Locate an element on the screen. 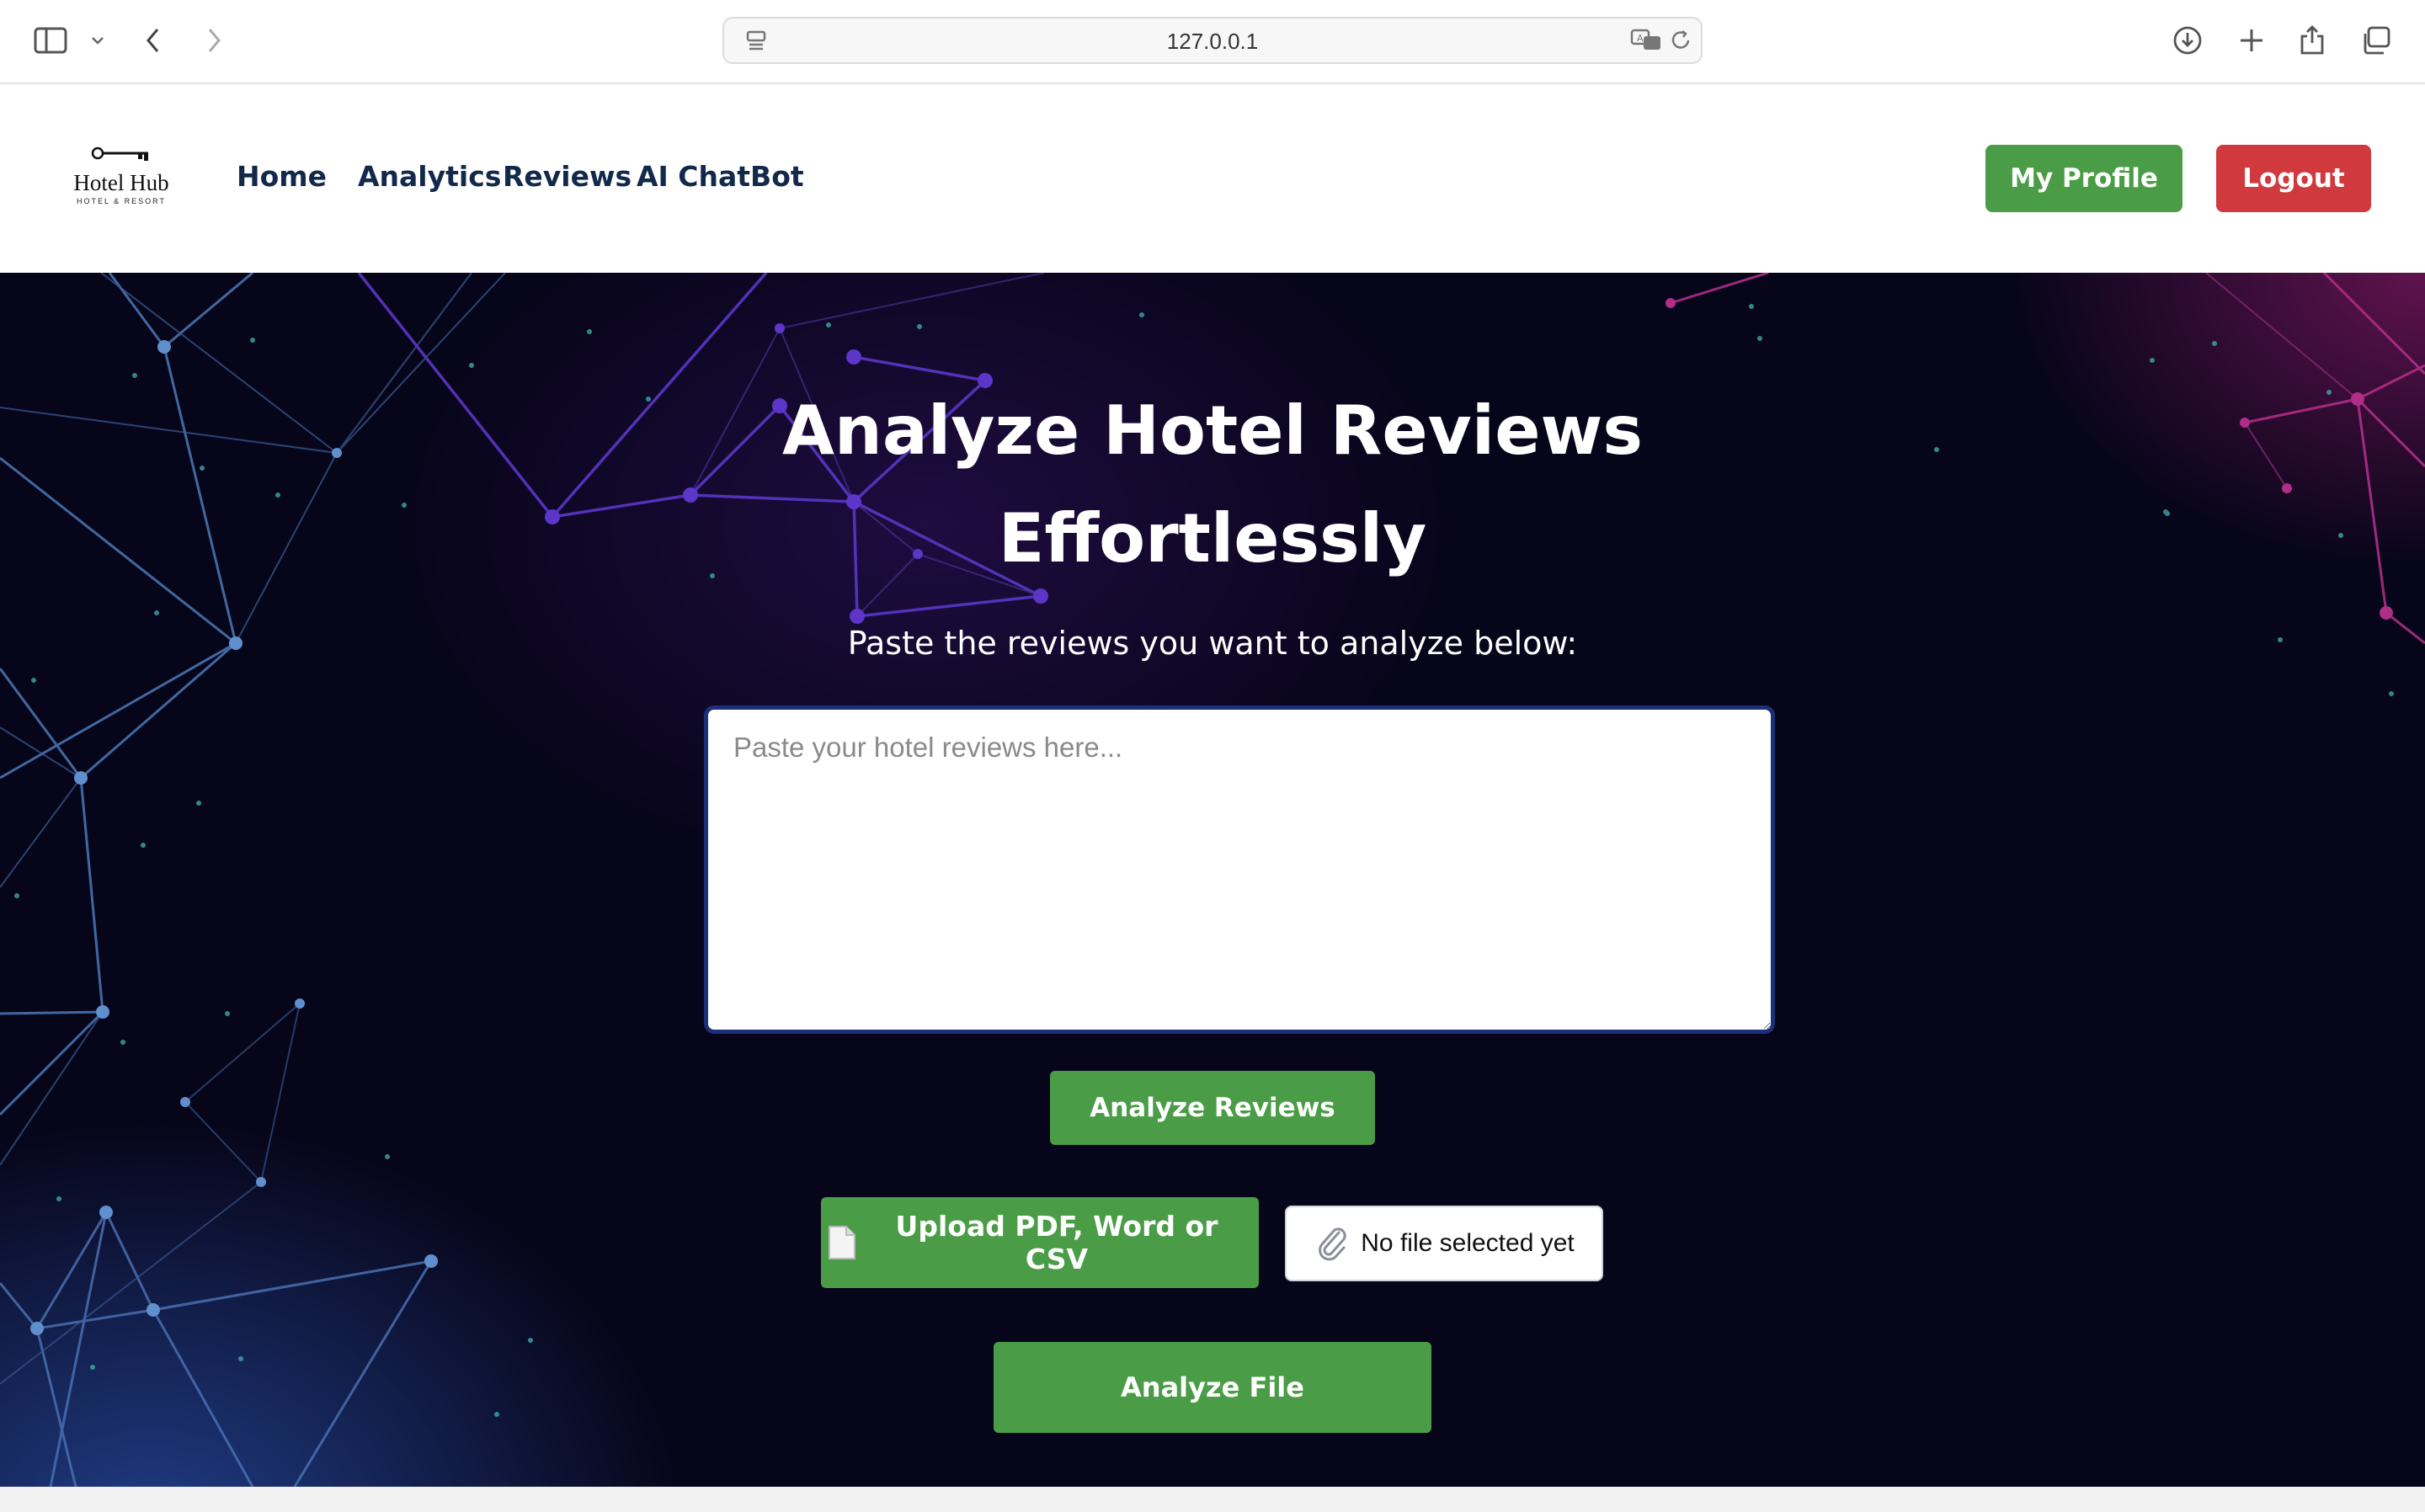 The height and width of the screenshot is (1512, 2425). hero-title-line2: Effortlessly is located at coordinates (1212, 538).